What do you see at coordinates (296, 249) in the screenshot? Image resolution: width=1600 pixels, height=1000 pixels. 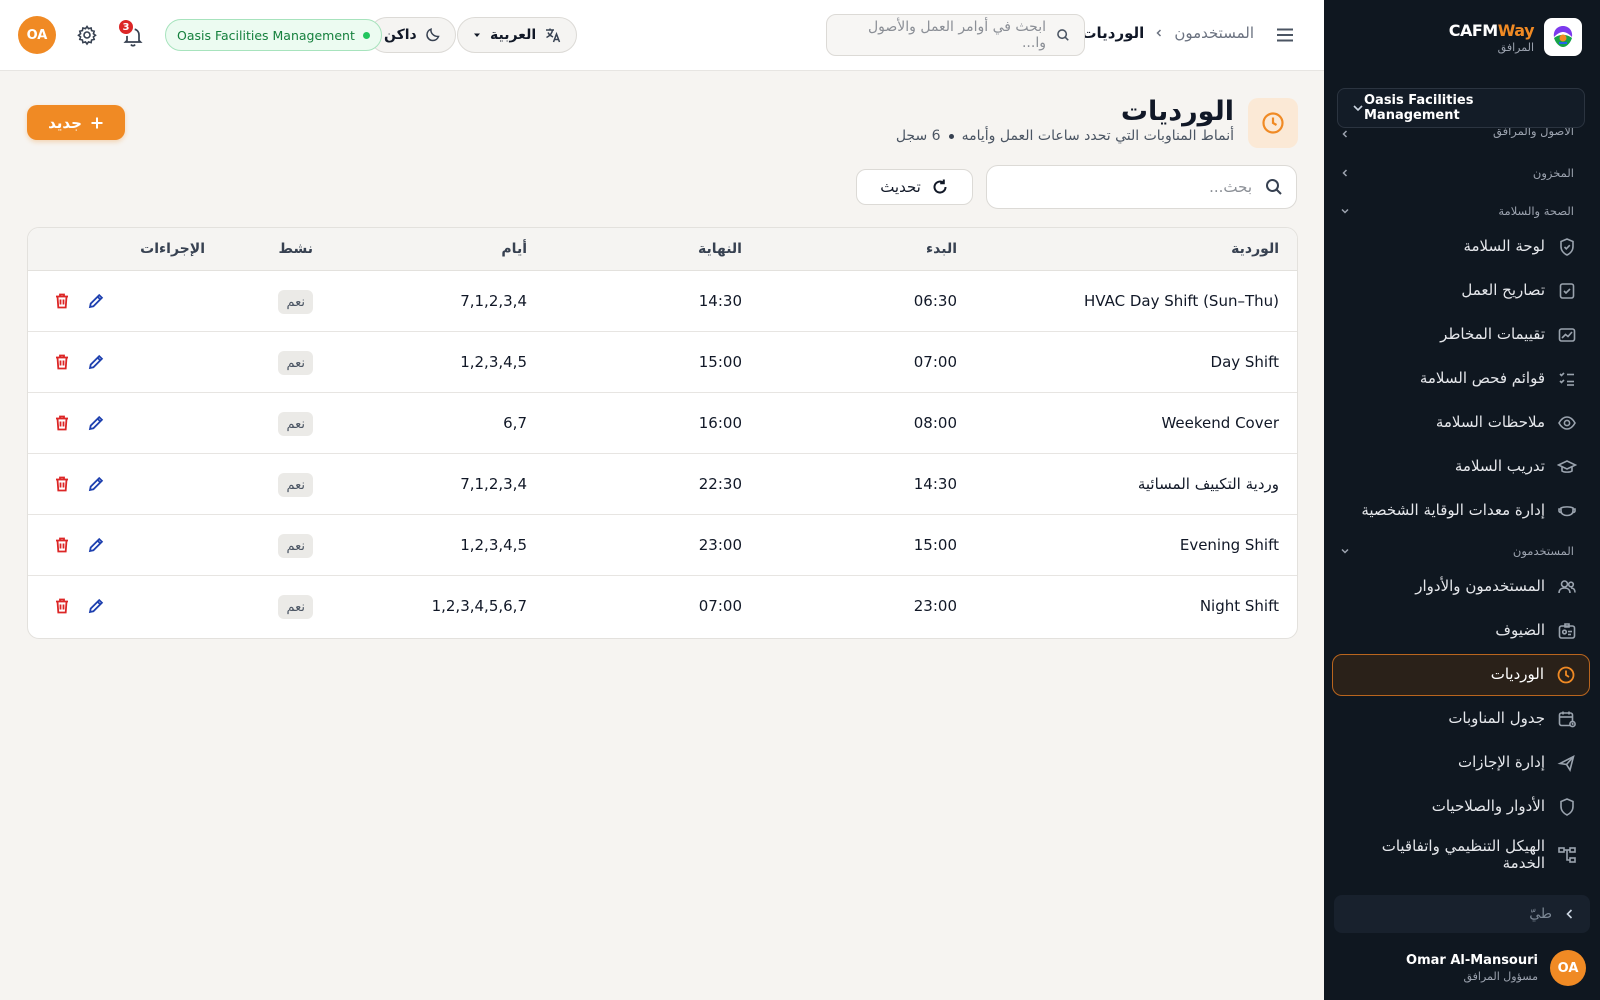 I see `column-header-active: نشط` at bounding box center [296, 249].